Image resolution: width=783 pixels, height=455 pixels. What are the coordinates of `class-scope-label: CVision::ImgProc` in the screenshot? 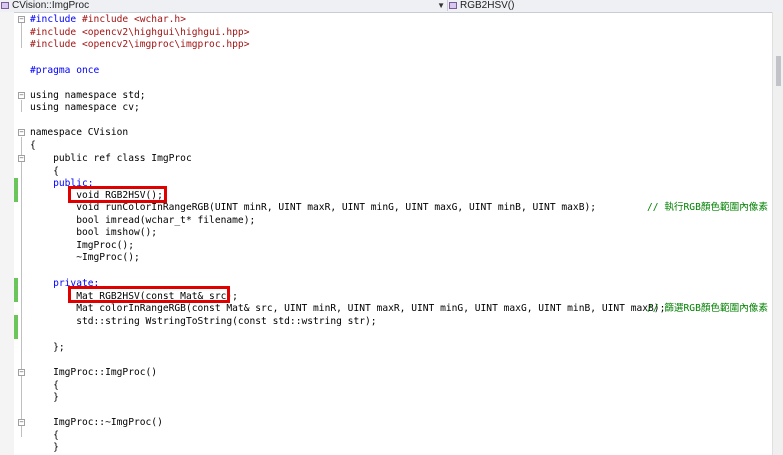 It's located at (51, 5).